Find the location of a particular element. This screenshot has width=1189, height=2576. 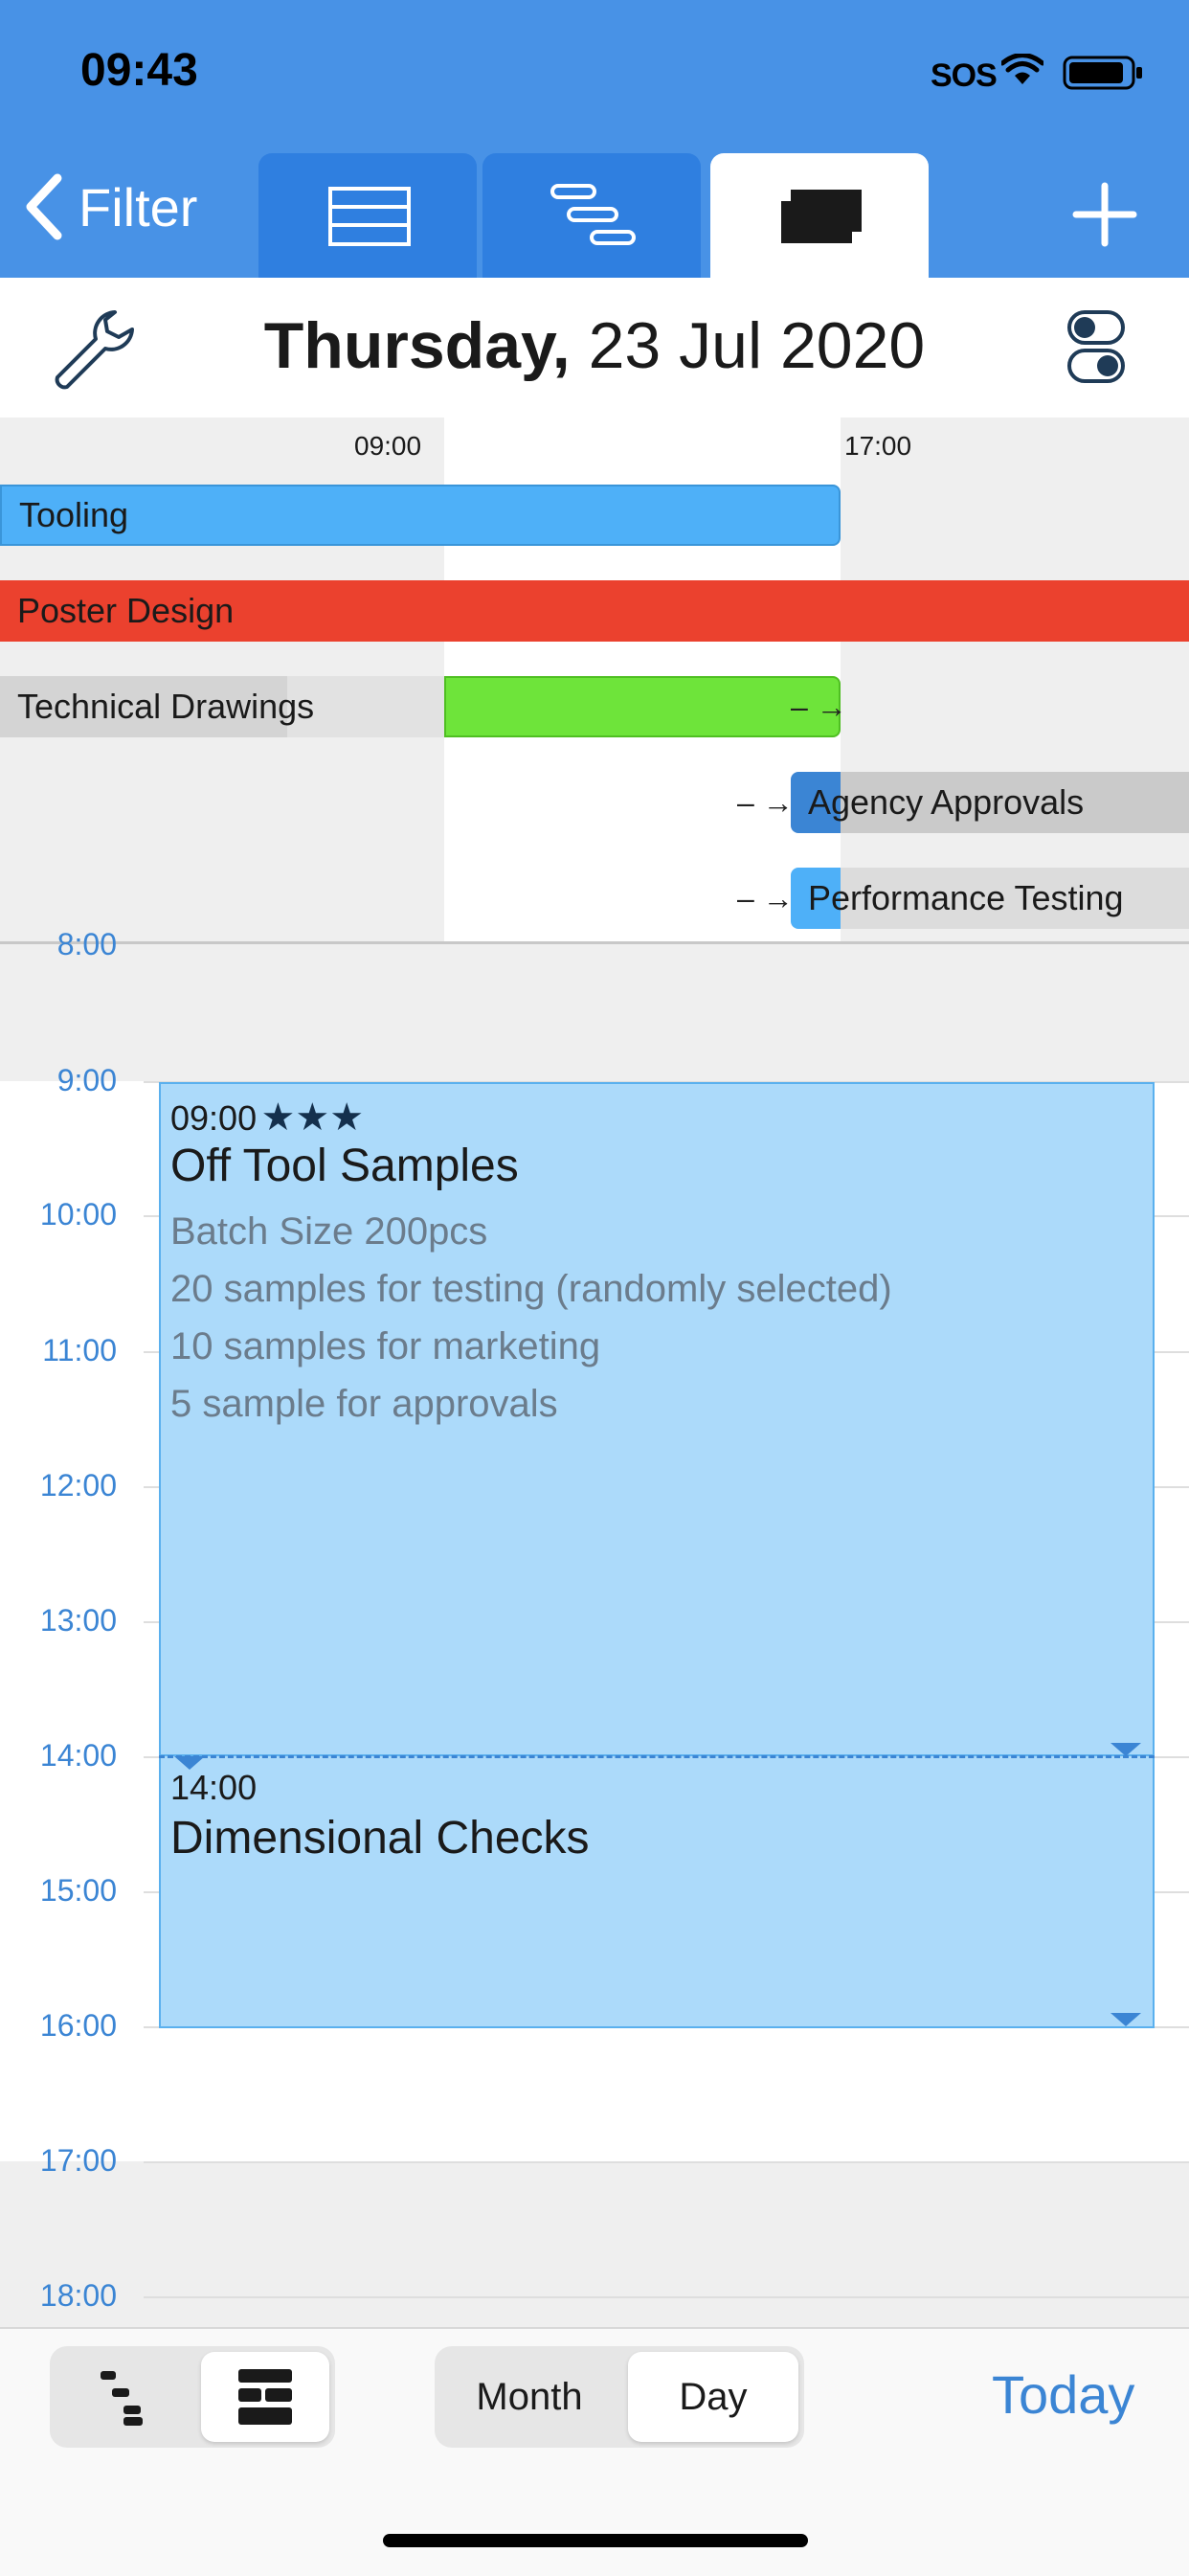

toggle-settings-icon is located at coordinates (1097, 346).